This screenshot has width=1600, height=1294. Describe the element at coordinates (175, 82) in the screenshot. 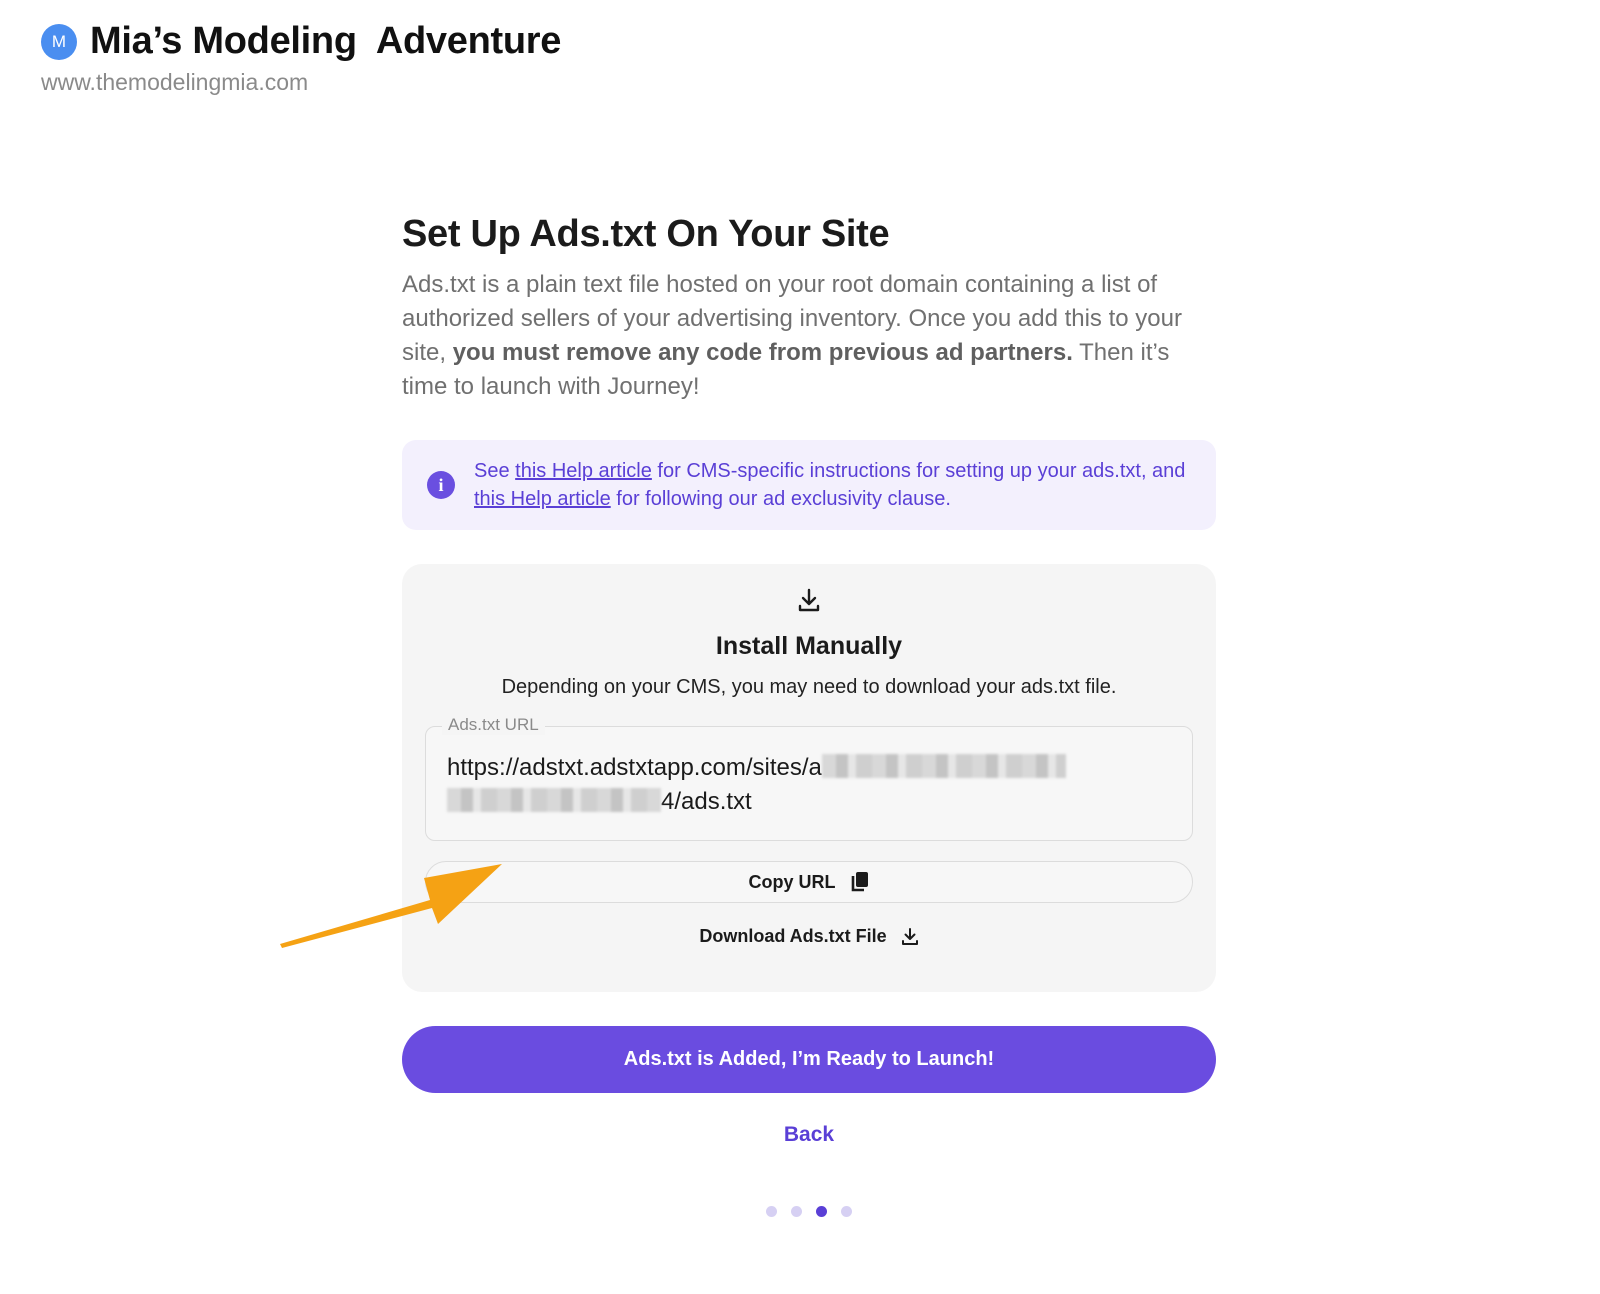

I see `site-url: www.themodelingmia.com` at that location.